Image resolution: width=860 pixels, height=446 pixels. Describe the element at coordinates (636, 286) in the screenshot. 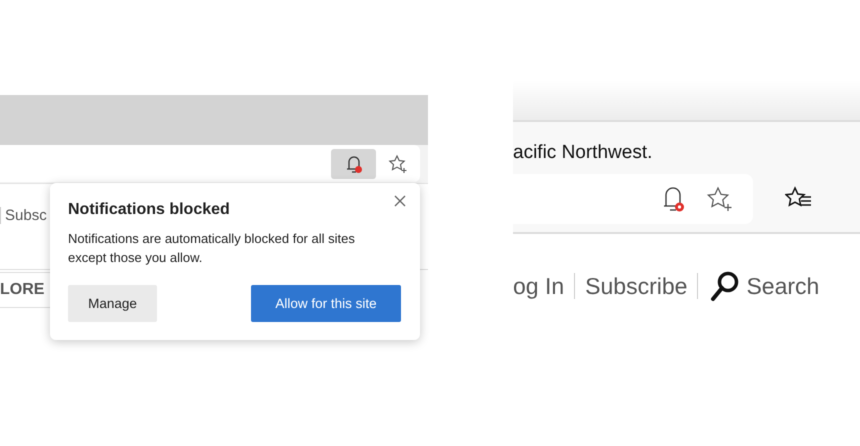

I see `nav-link: Subscribe` at that location.